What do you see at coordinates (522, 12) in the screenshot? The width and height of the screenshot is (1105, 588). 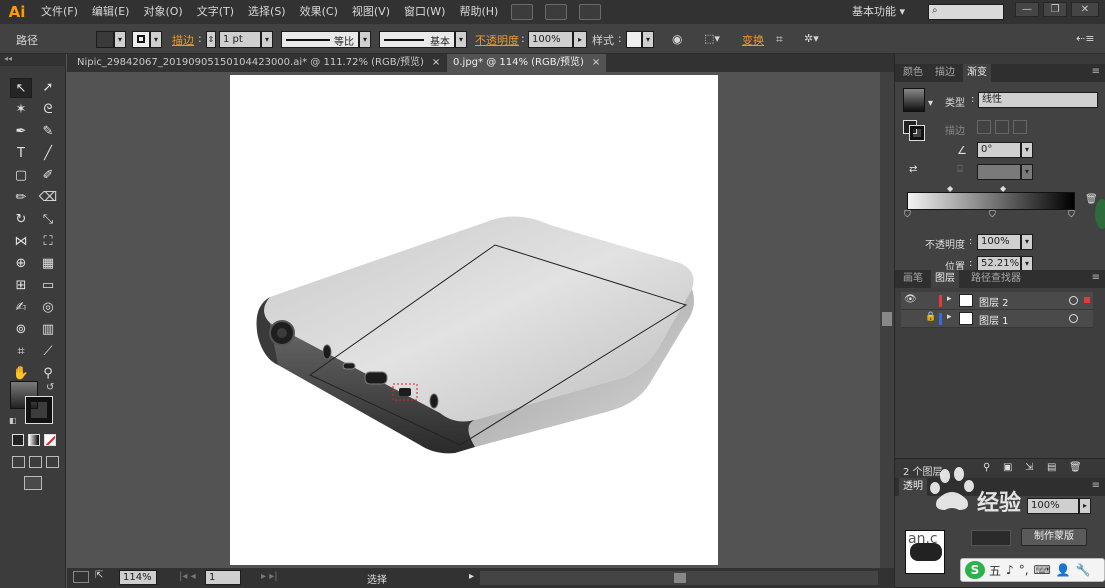 I see `bridge-icon` at bounding box center [522, 12].